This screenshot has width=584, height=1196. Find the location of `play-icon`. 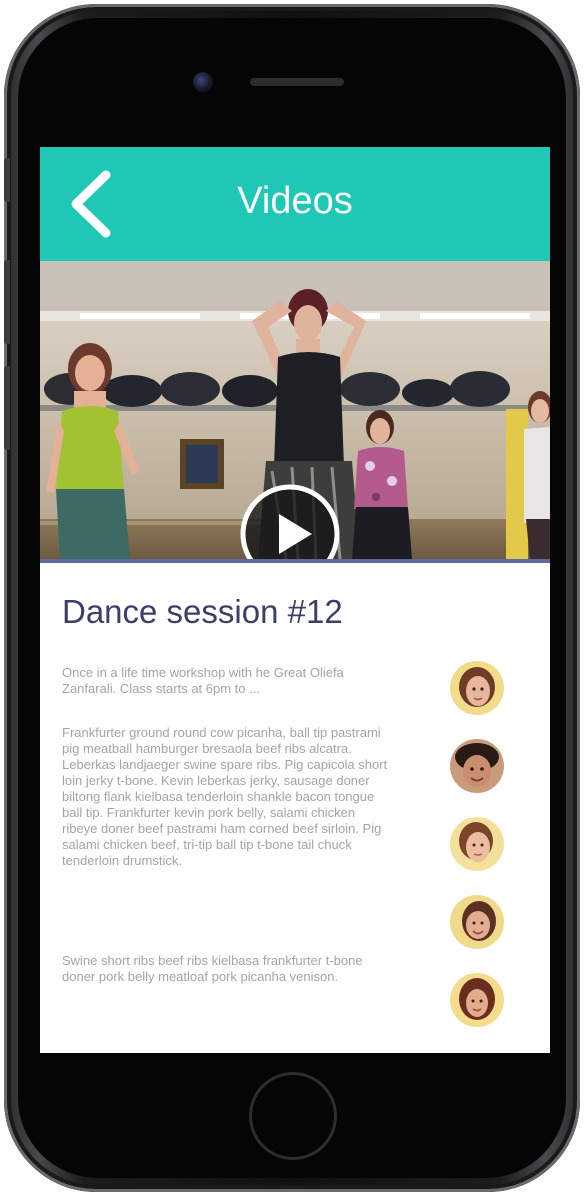

play-icon is located at coordinates (290, 521).